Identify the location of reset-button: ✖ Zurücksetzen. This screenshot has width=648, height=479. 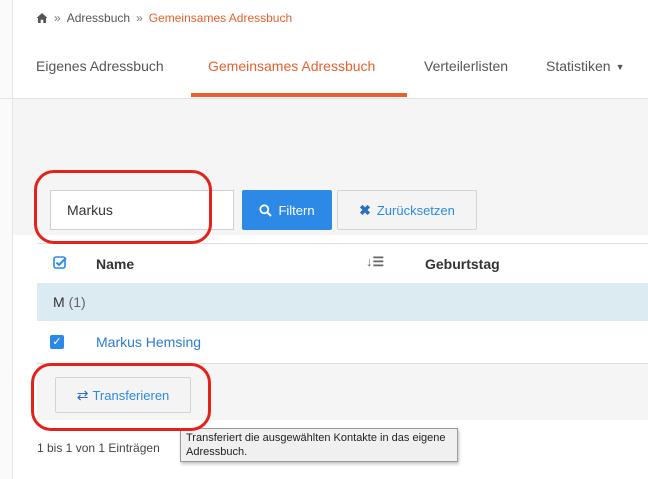
(407, 210).